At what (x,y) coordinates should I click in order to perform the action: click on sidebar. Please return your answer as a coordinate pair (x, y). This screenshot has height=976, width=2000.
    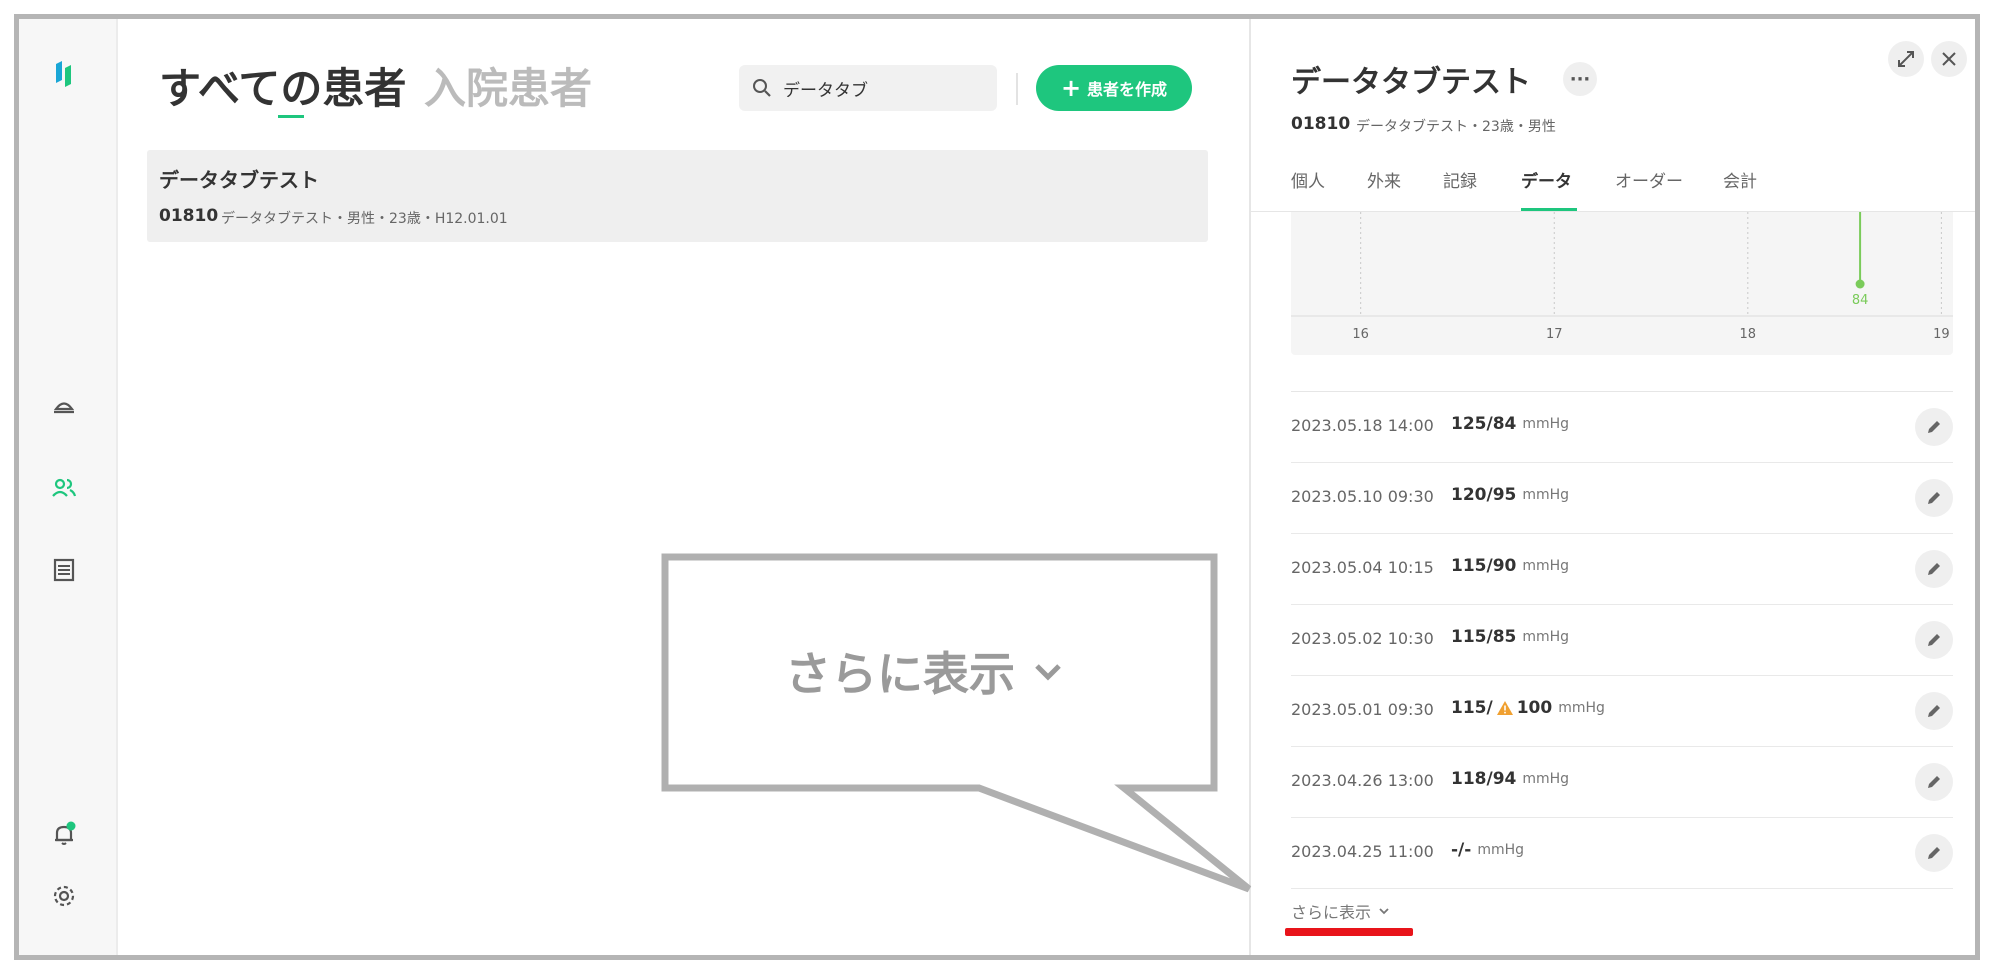
    Looking at the image, I should click on (68, 487).